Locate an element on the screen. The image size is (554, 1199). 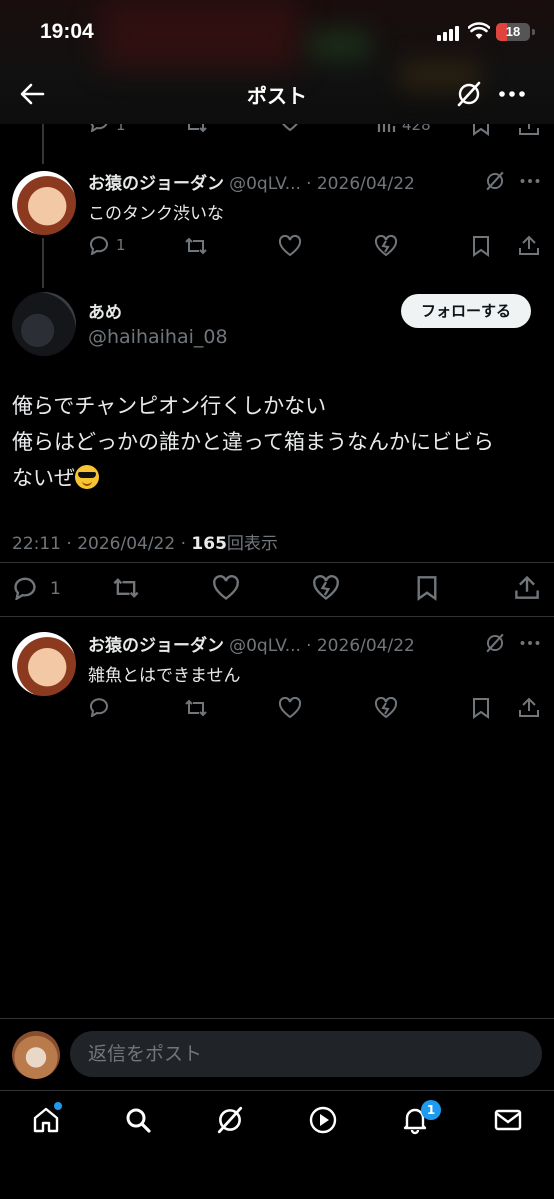
notifications-badge: 1 is located at coordinates (431, 1110).